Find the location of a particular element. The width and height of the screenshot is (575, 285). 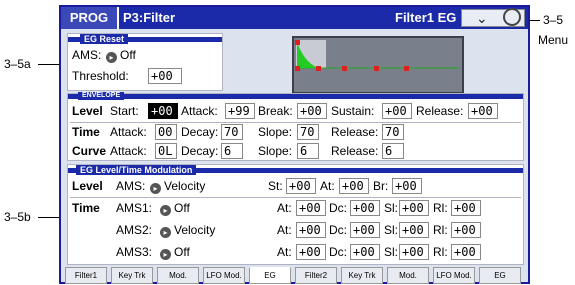

ams1-at-field: +00 is located at coordinates (311, 208).